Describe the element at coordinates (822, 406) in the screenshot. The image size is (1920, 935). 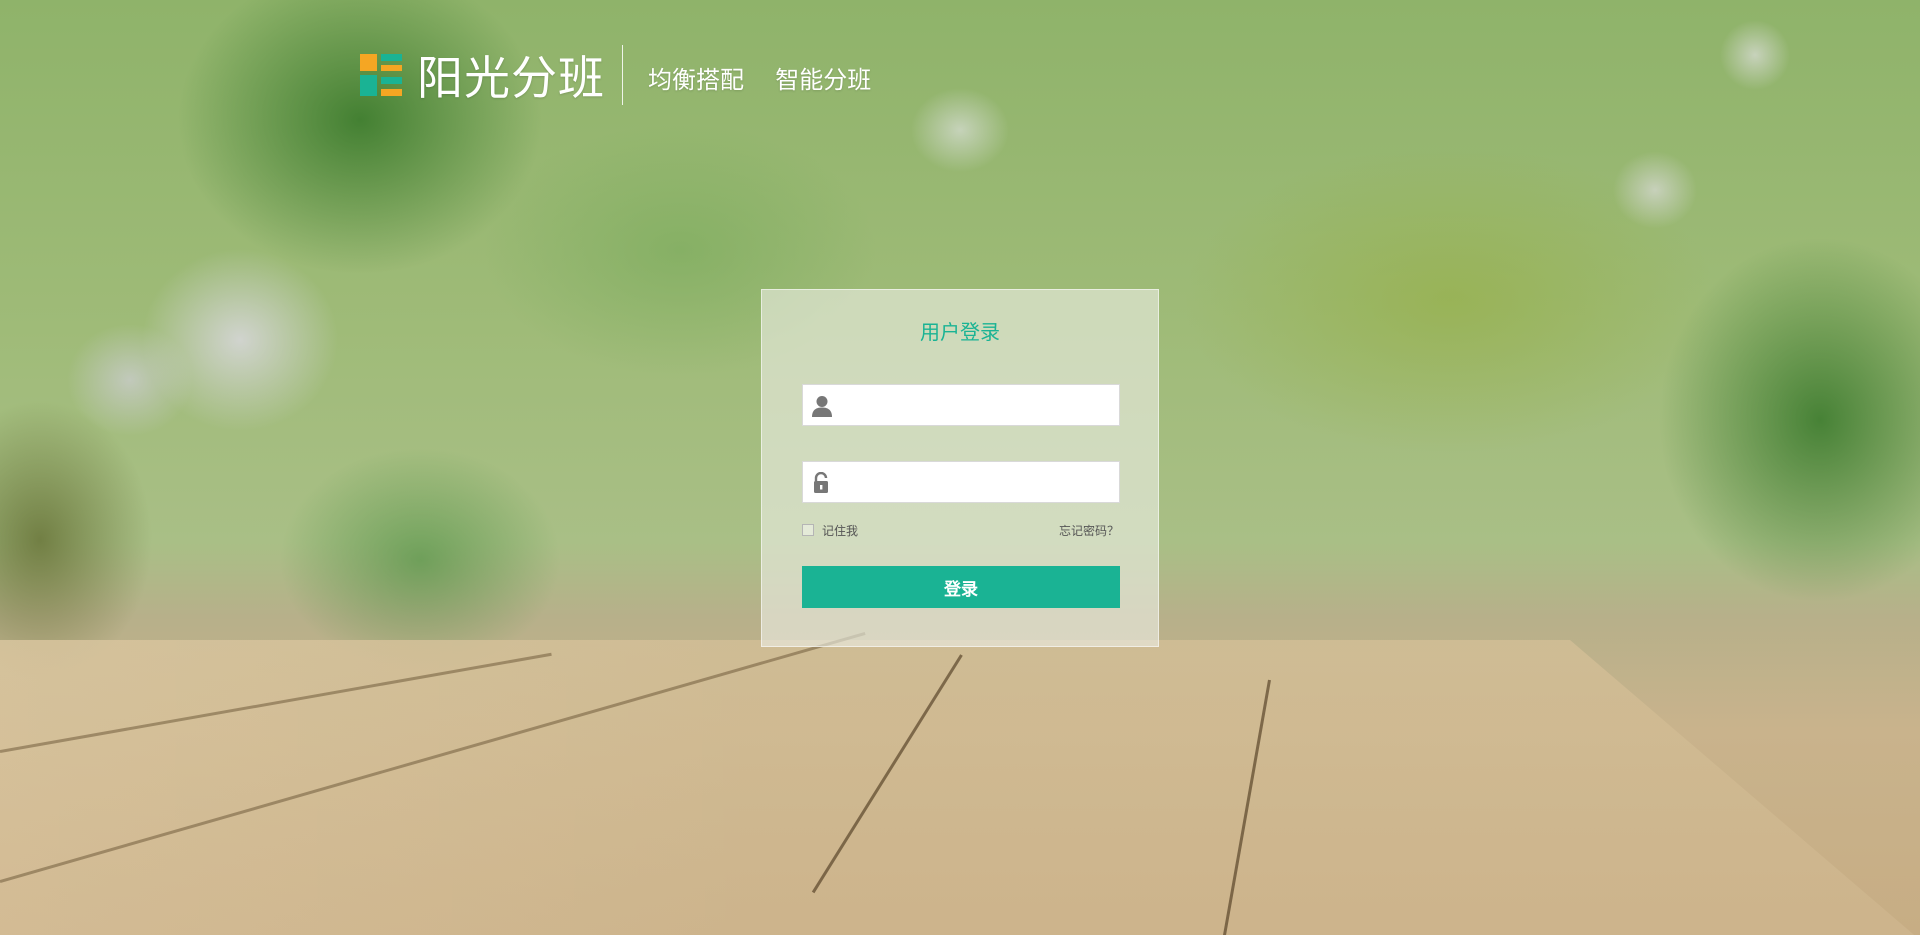
I see `user-icon` at that location.